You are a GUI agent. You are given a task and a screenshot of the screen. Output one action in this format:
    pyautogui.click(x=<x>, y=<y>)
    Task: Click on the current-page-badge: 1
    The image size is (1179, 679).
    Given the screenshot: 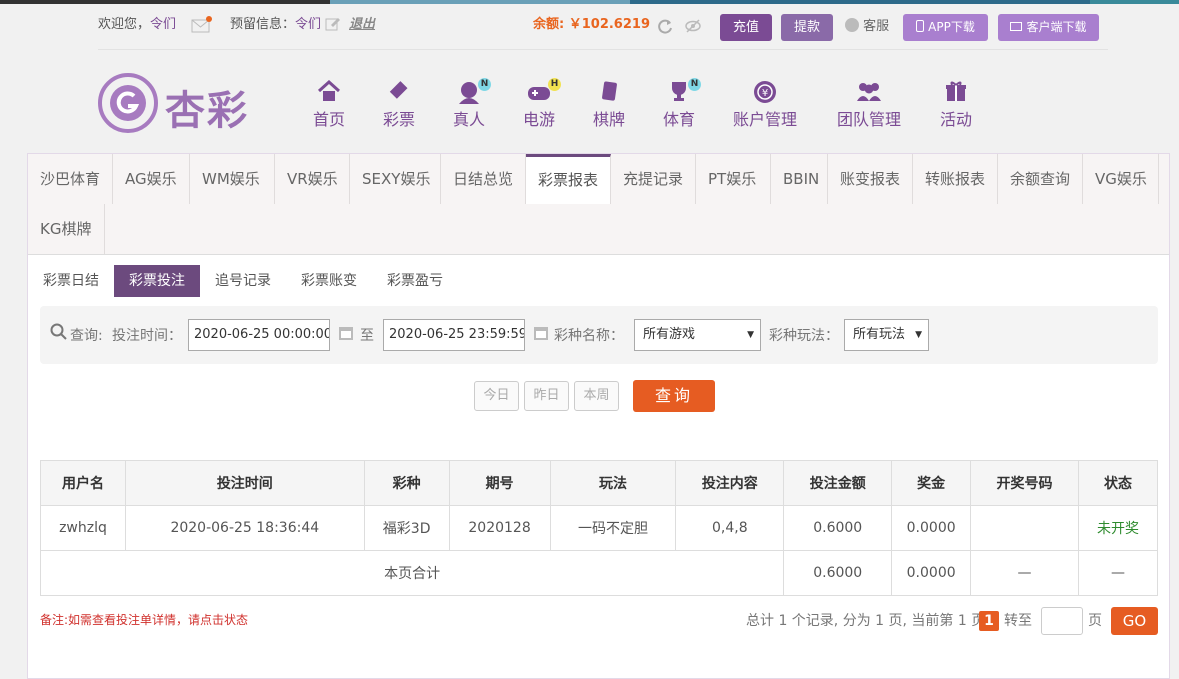 What is the action you would take?
    pyautogui.click(x=989, y=621)
    